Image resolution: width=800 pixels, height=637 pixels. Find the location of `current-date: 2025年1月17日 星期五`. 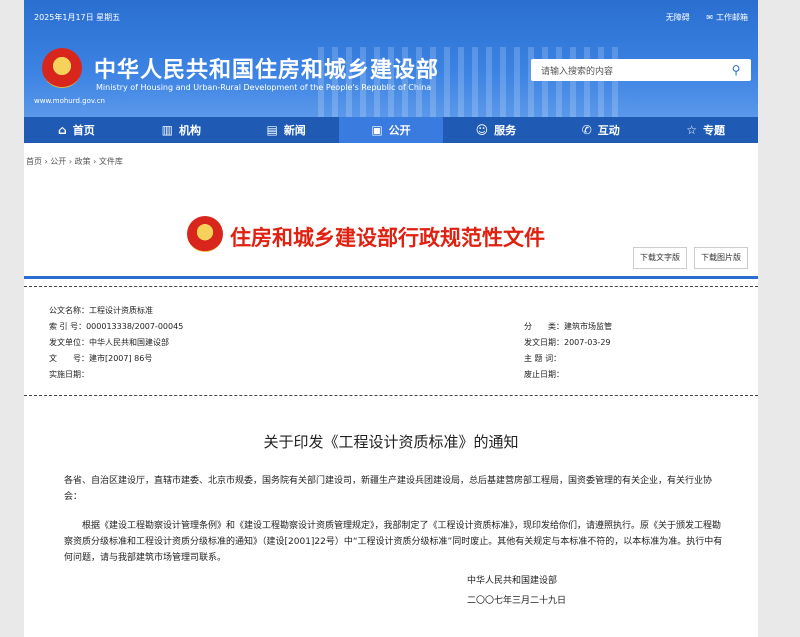

current-date: 2025年1月17日 星期五 is located at coordinates (77, 17).